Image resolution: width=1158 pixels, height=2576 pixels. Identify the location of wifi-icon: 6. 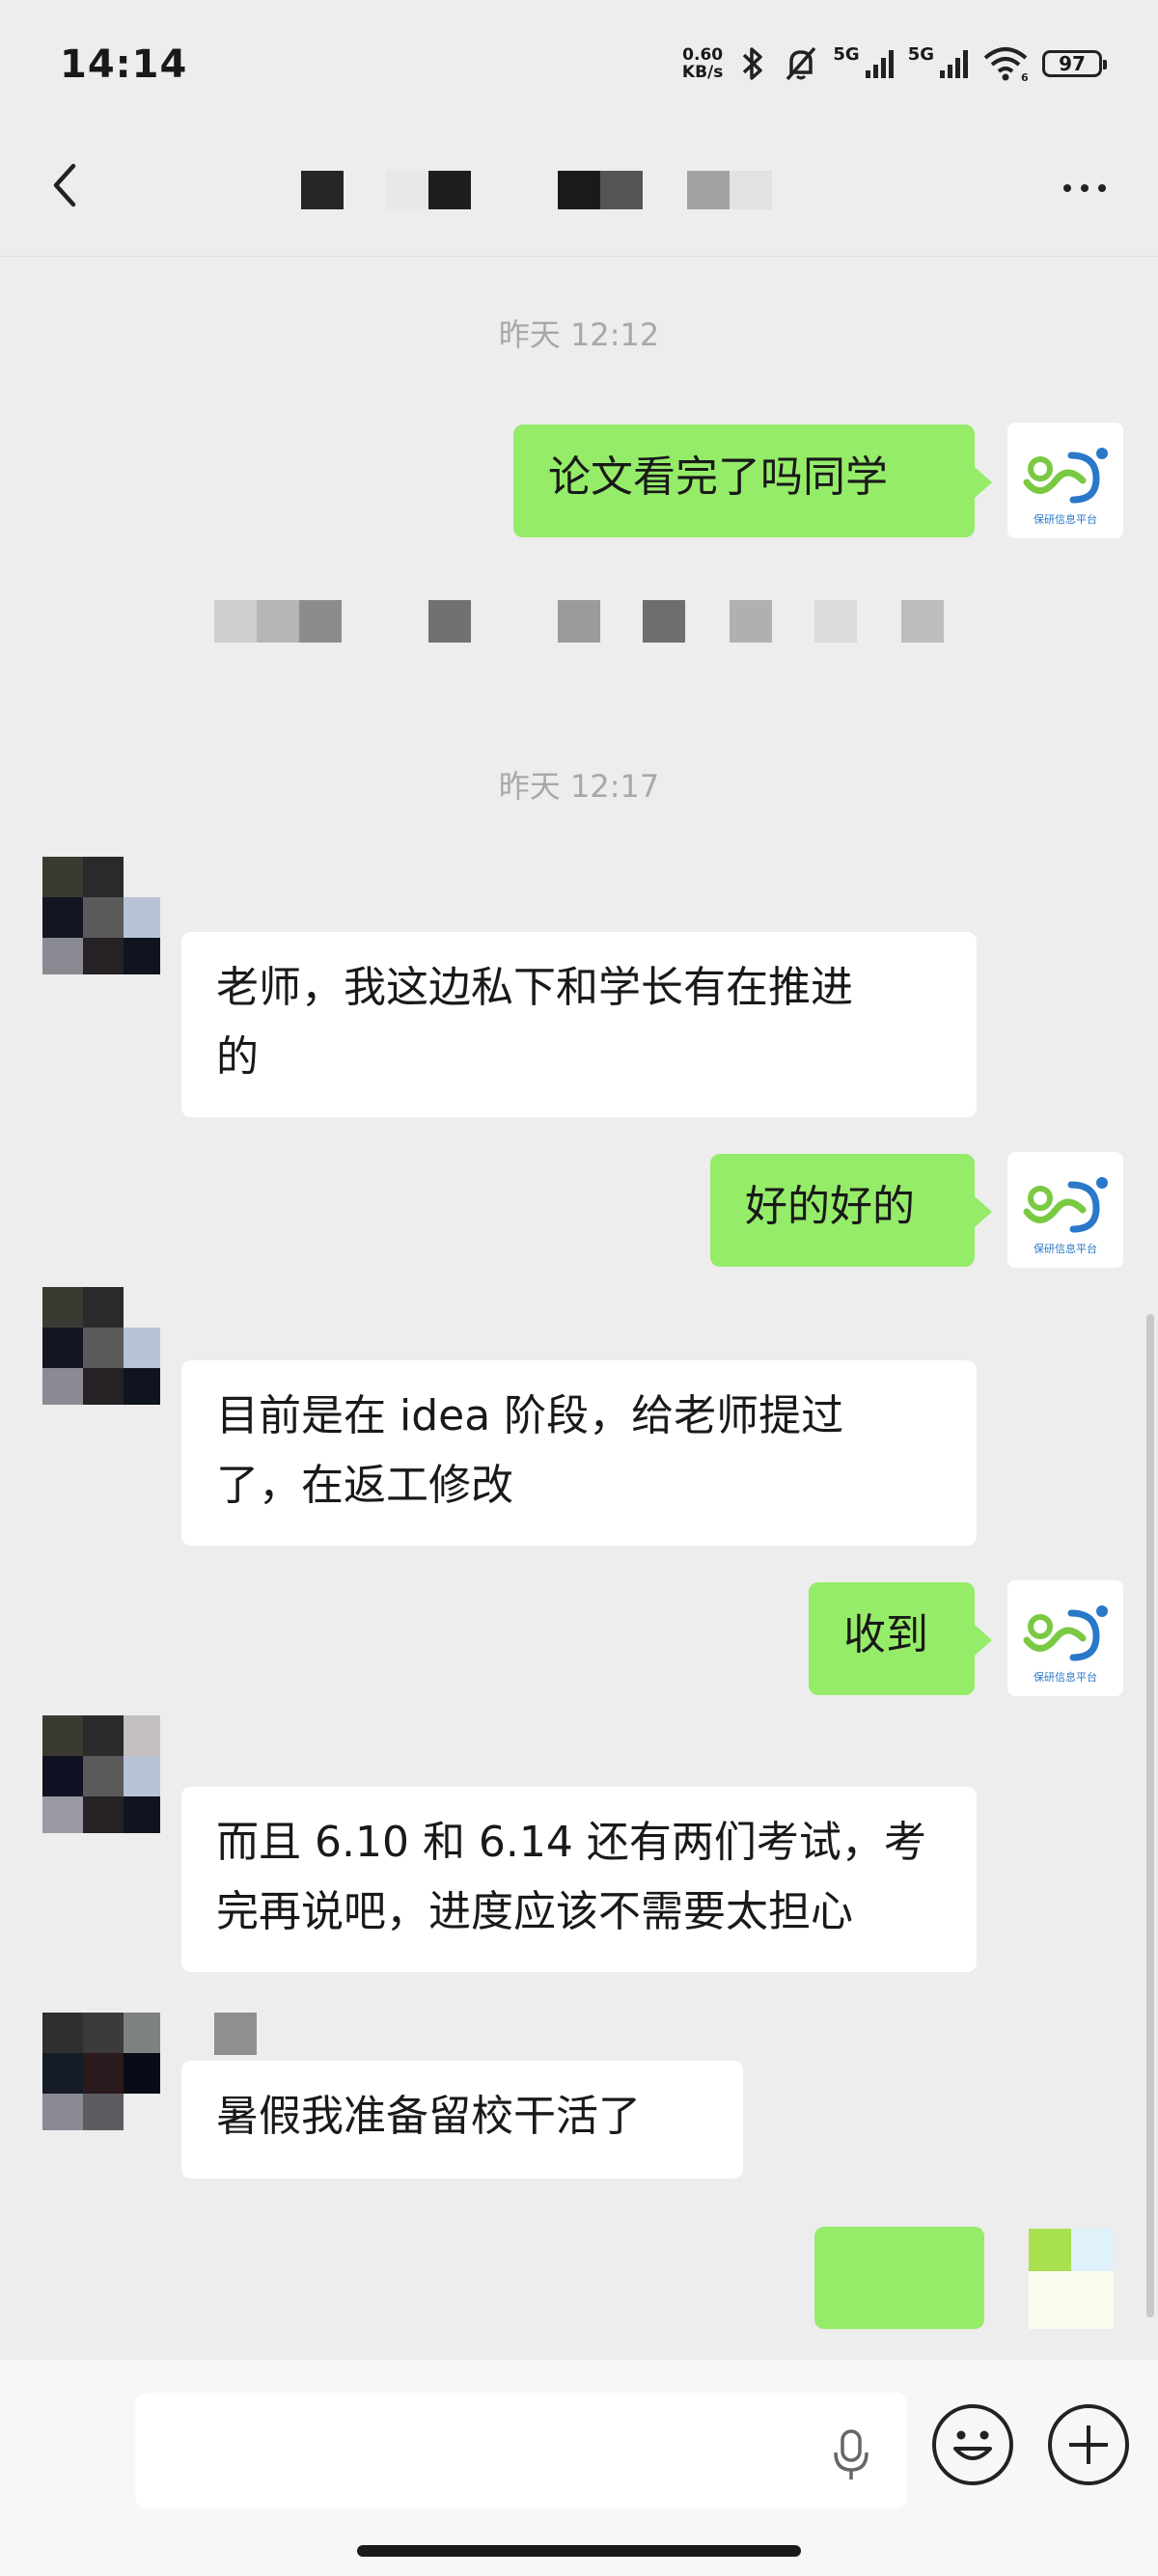
(1006, 64).